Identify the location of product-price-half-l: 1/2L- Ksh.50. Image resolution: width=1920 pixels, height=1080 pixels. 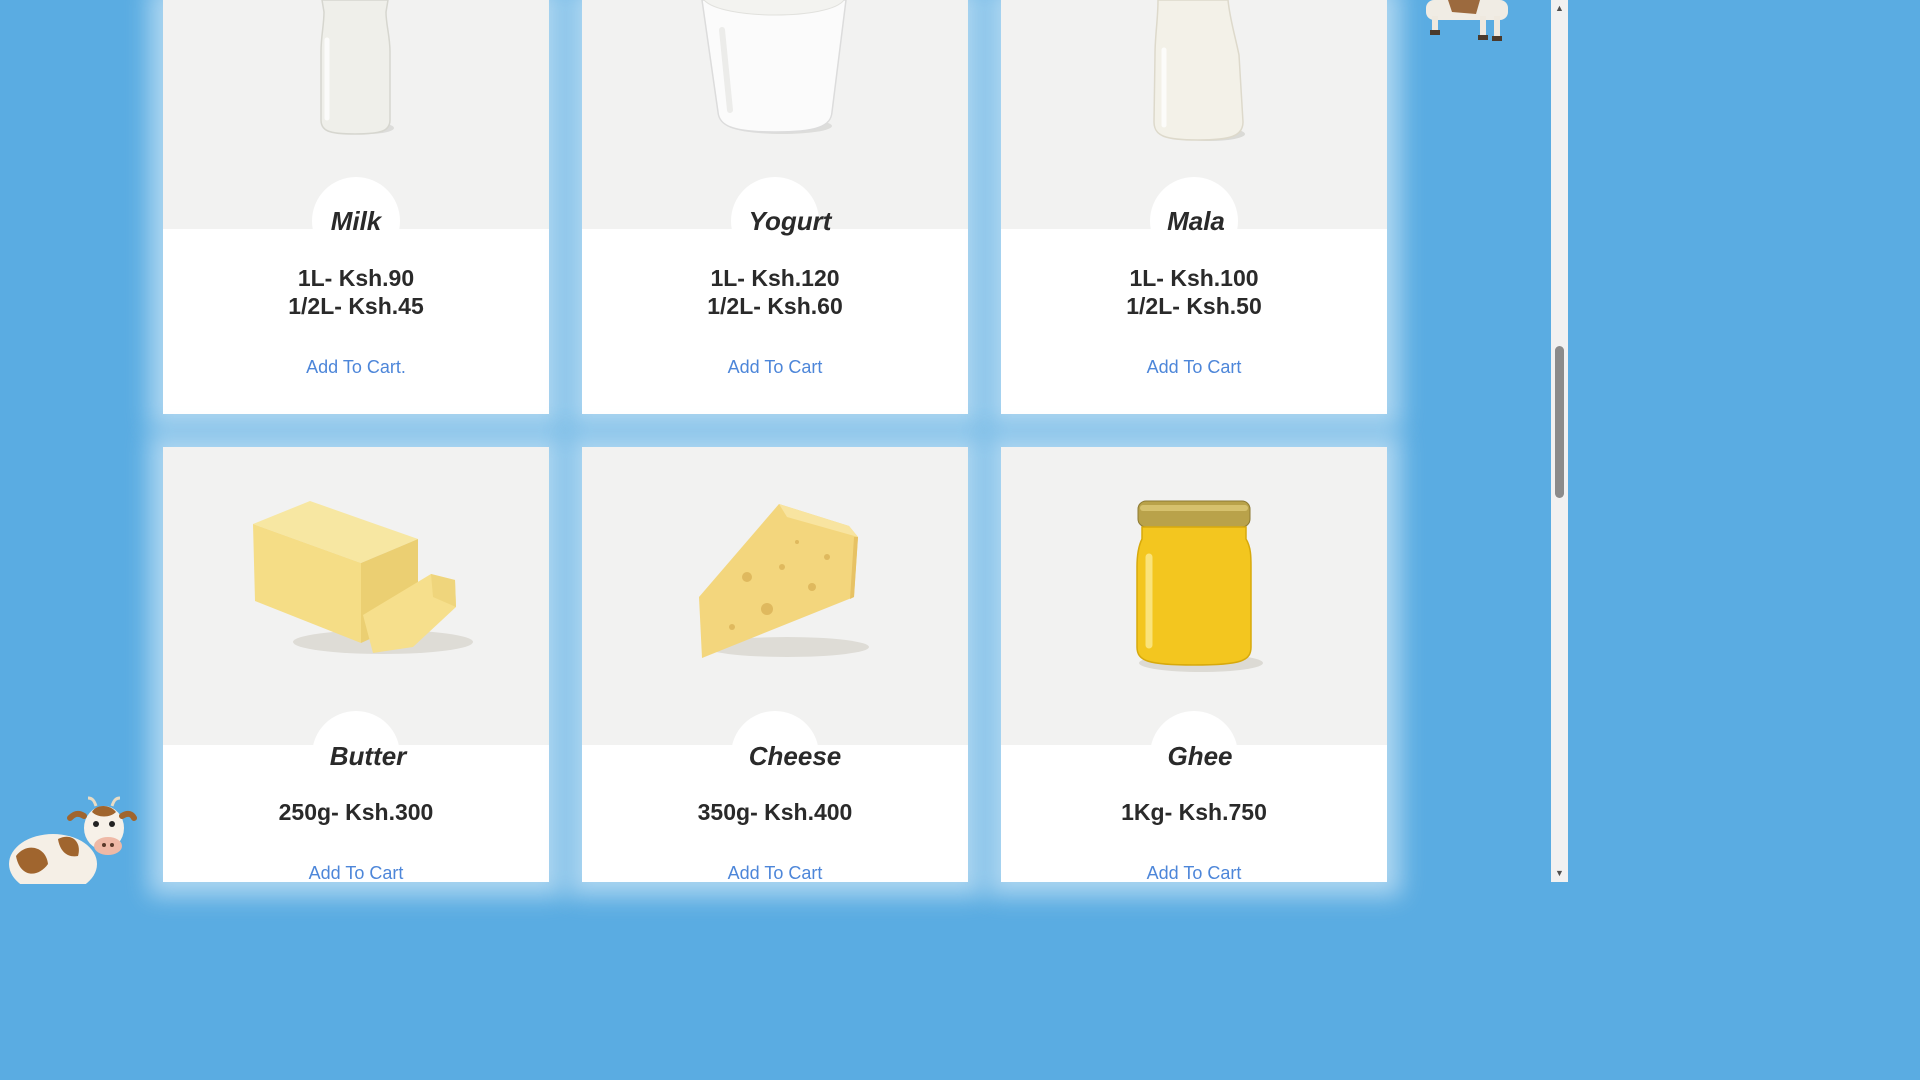
(1194, 306).